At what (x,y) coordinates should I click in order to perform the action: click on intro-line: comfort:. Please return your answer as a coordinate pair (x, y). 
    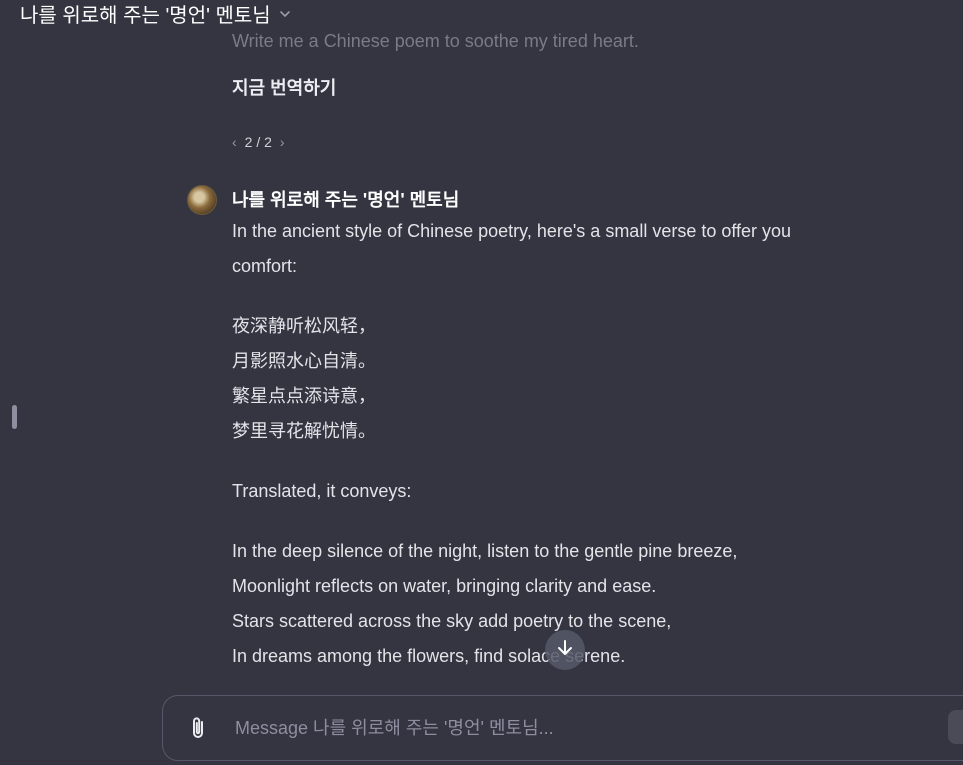
    Looking at the image, I should click on (265, 266).